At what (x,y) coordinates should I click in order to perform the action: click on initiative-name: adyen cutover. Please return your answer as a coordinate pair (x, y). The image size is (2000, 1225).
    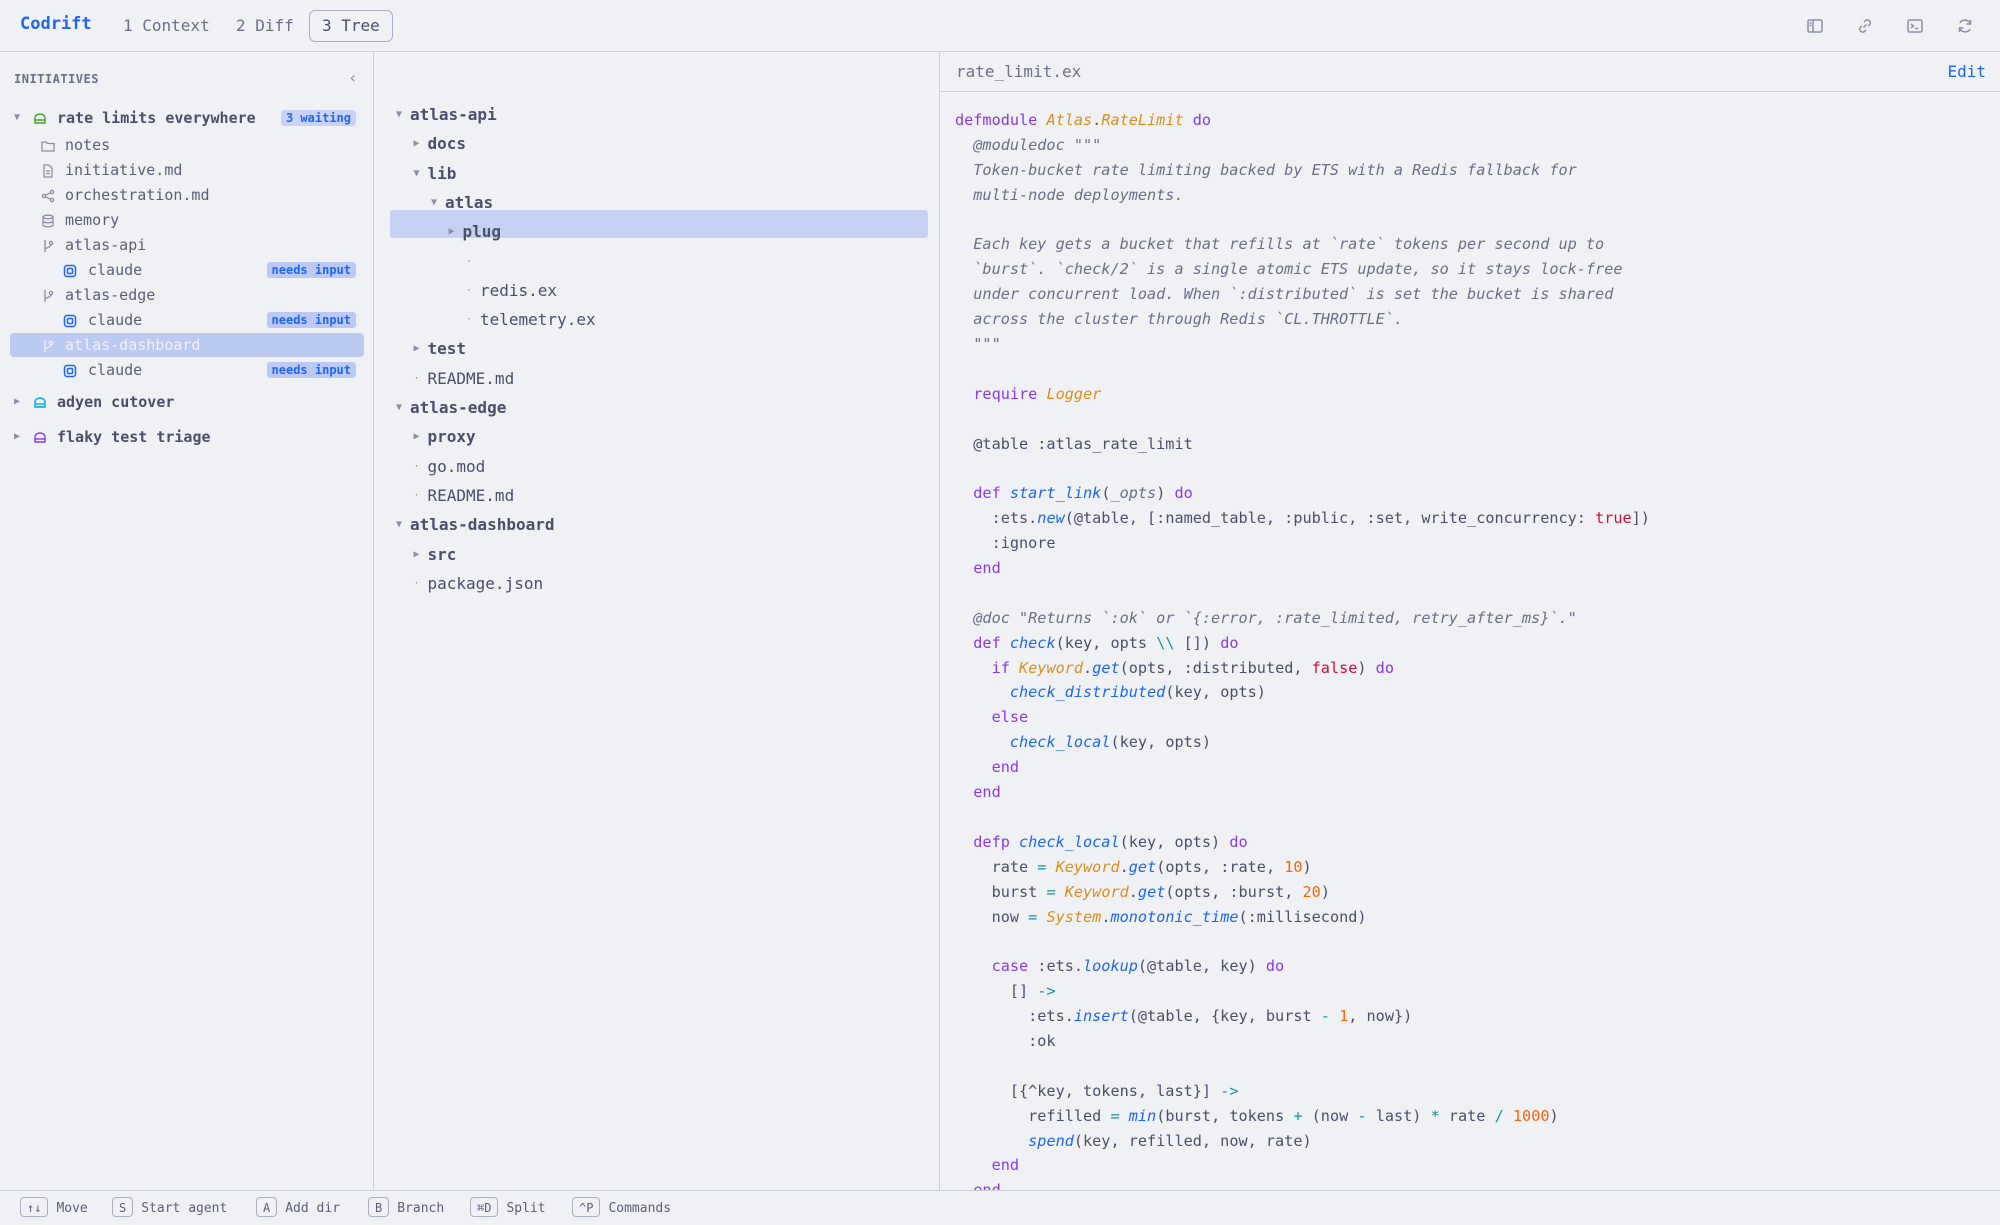
    Looking at the image, I should click on (116, 402).